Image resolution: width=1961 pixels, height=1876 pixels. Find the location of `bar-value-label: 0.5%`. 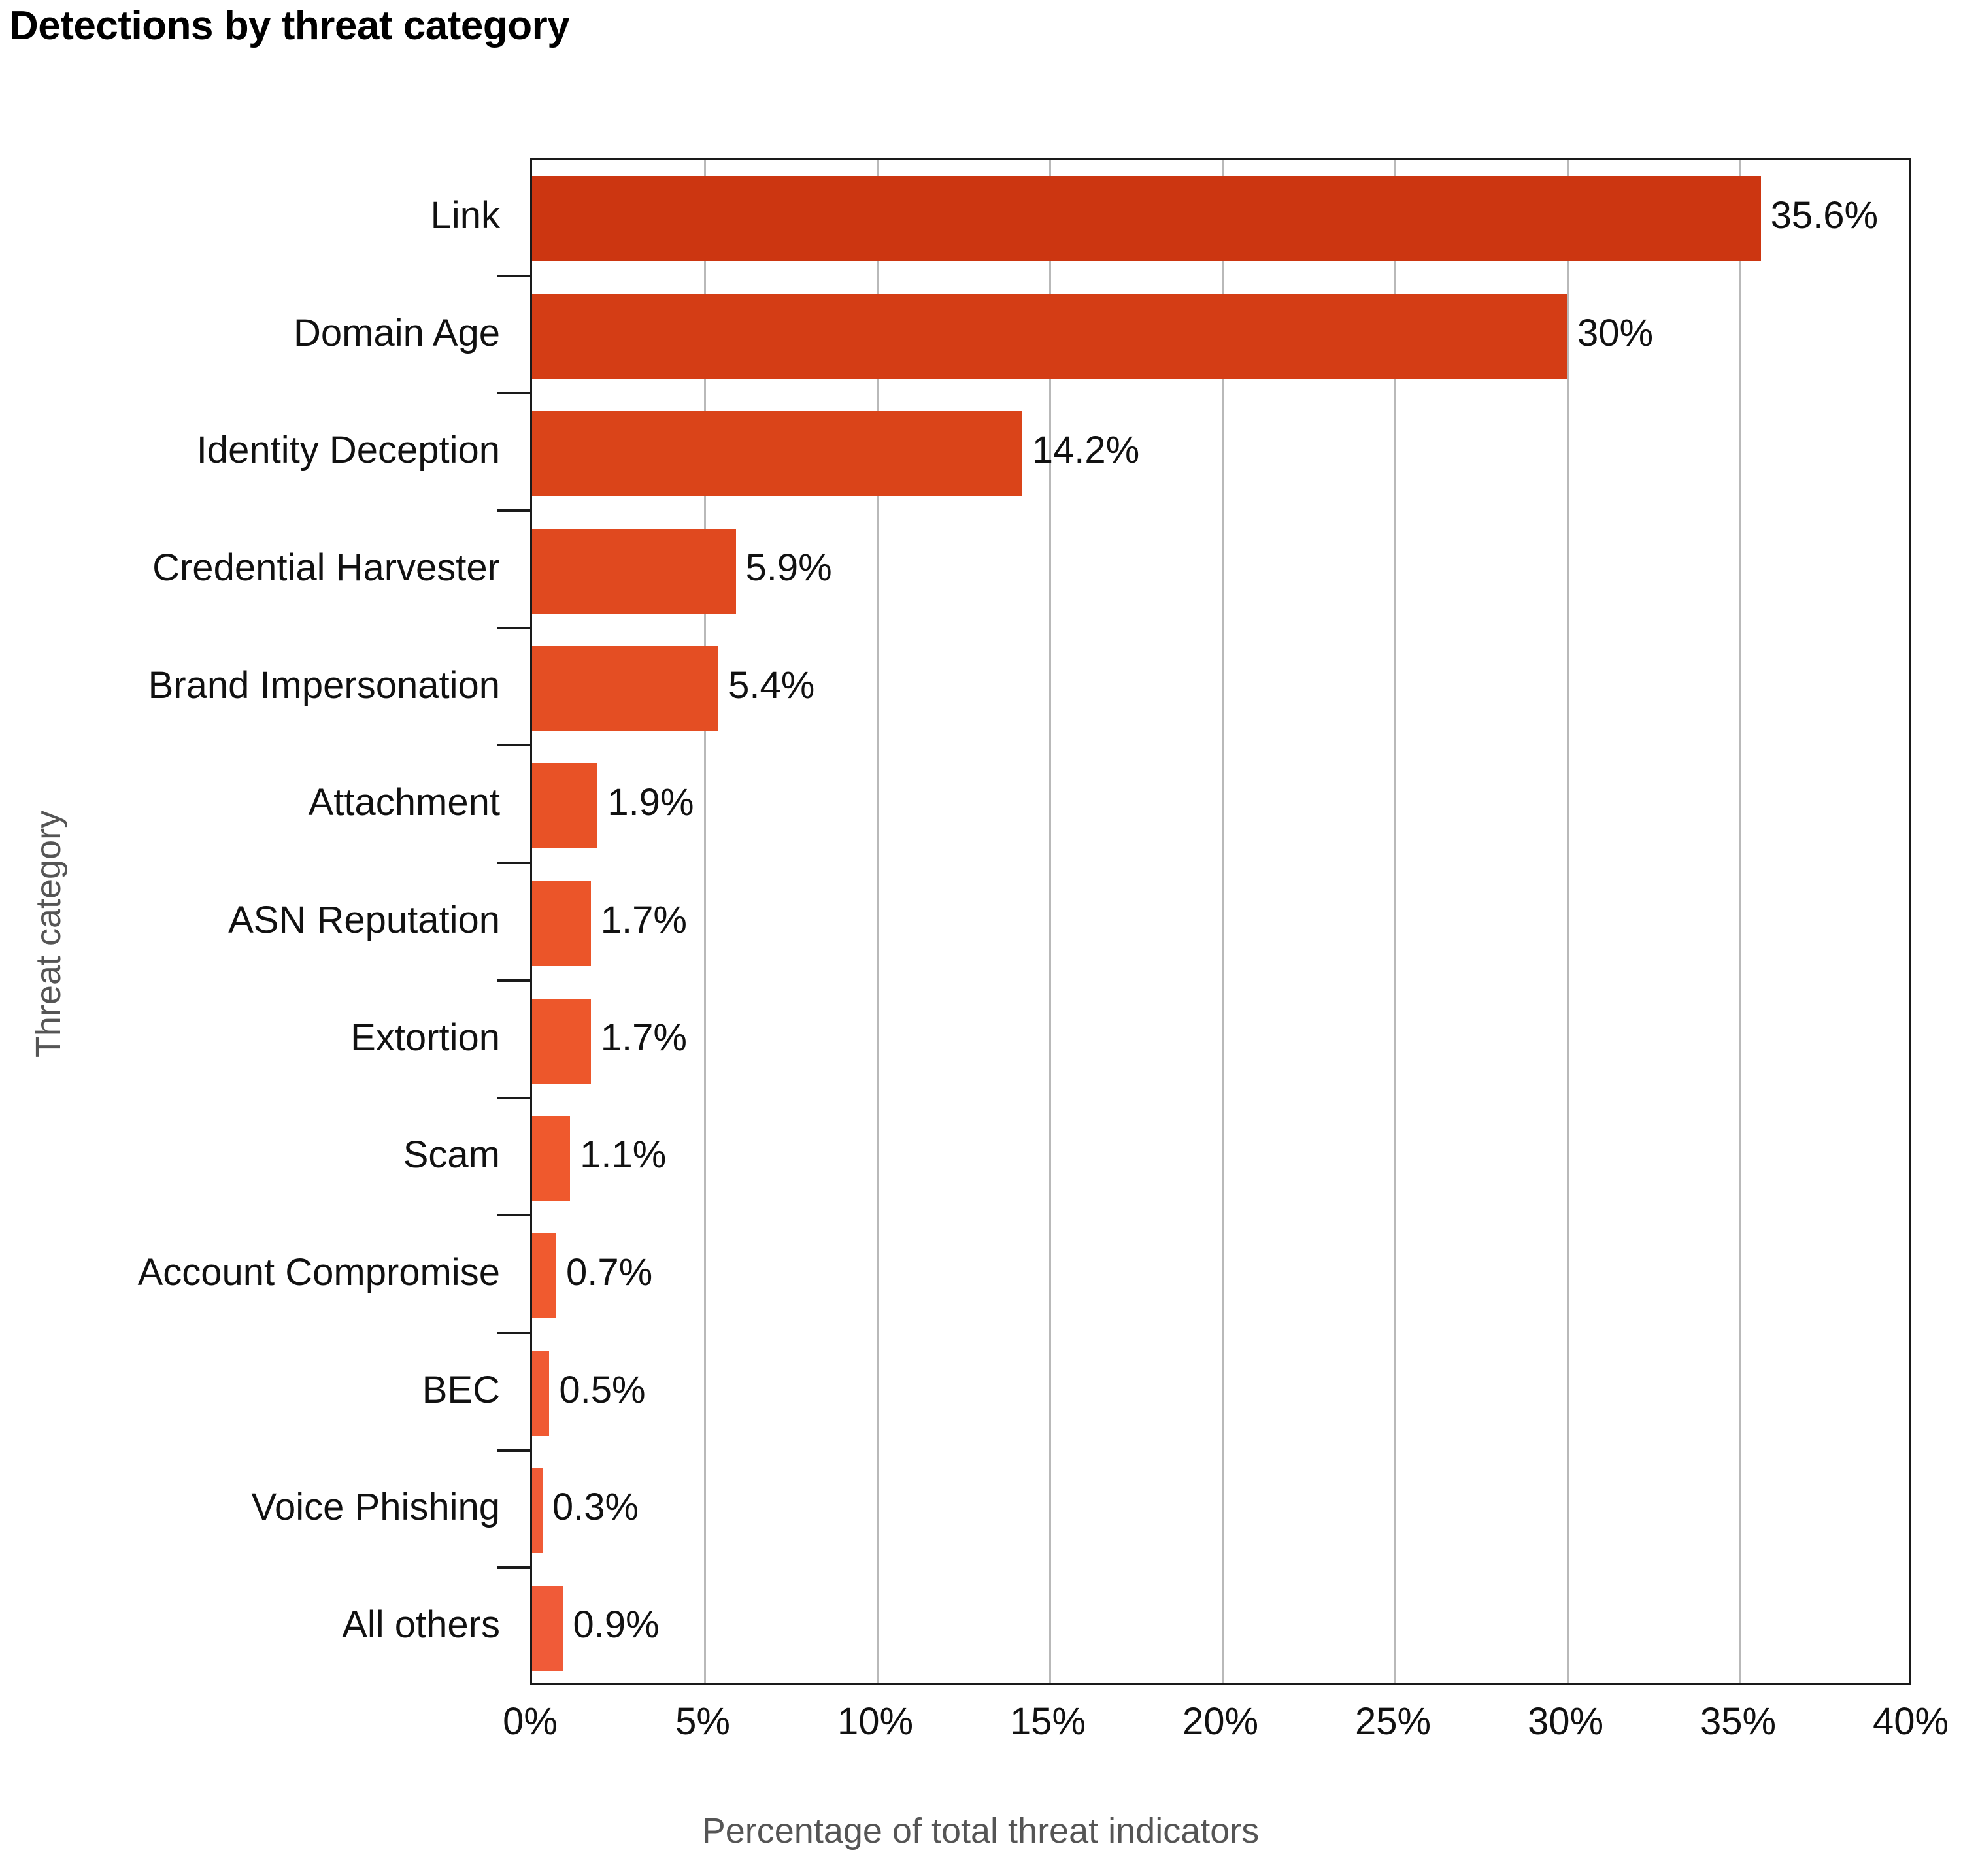

bar-value-label: 0.5% is located at coordinates (602, 1390).